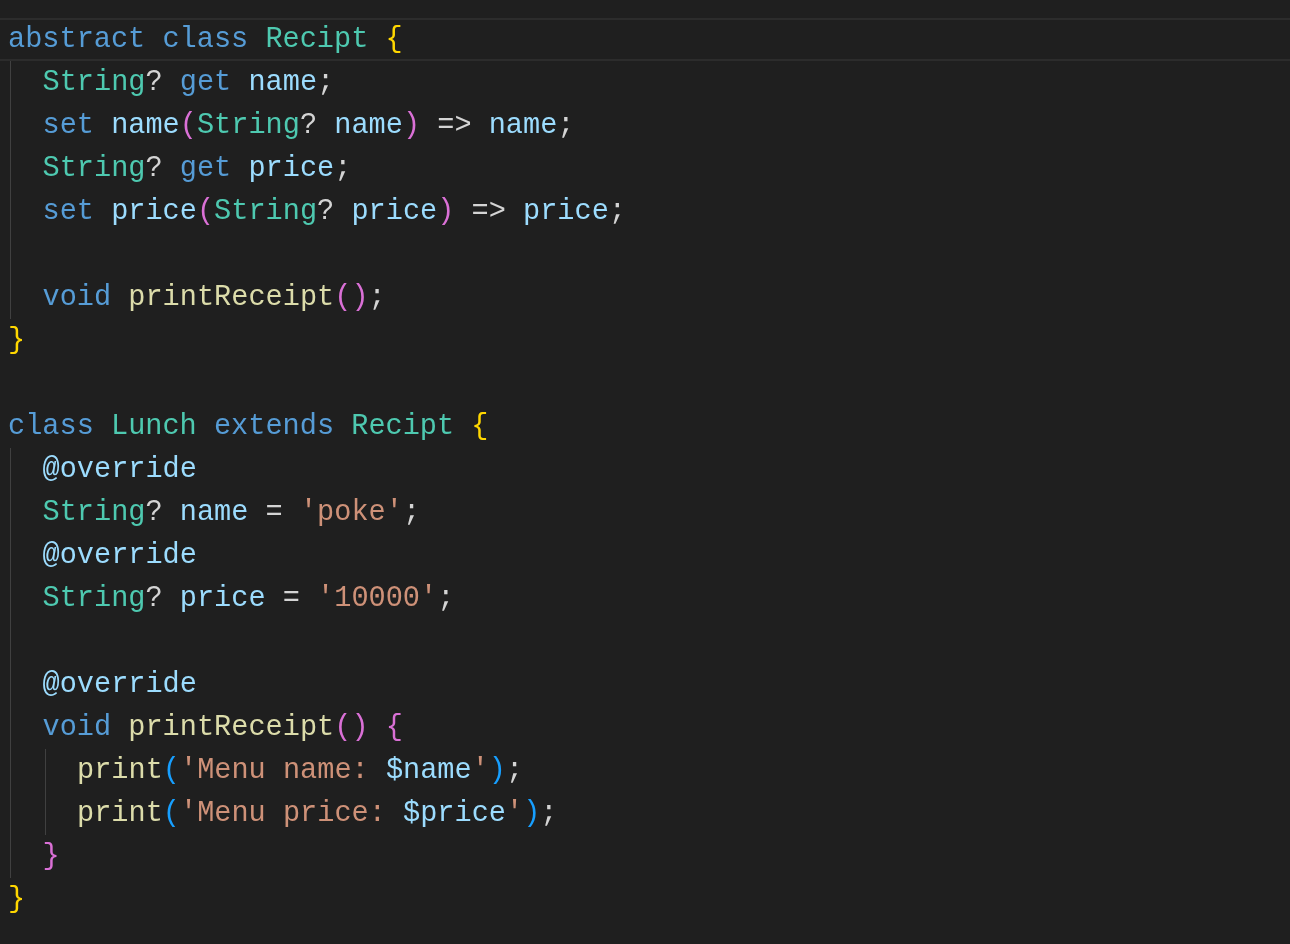 This screenshot has height=944, width=1290. Describe the element at coordinates (214, 298) in the screenshot. I see `code-line: void printReceipt();` at that location.